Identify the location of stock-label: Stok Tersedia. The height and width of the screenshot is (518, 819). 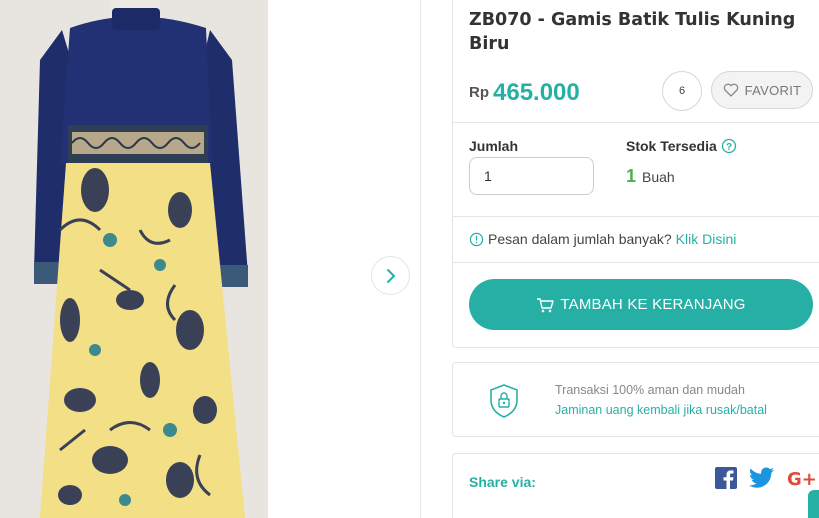
(671, 146).